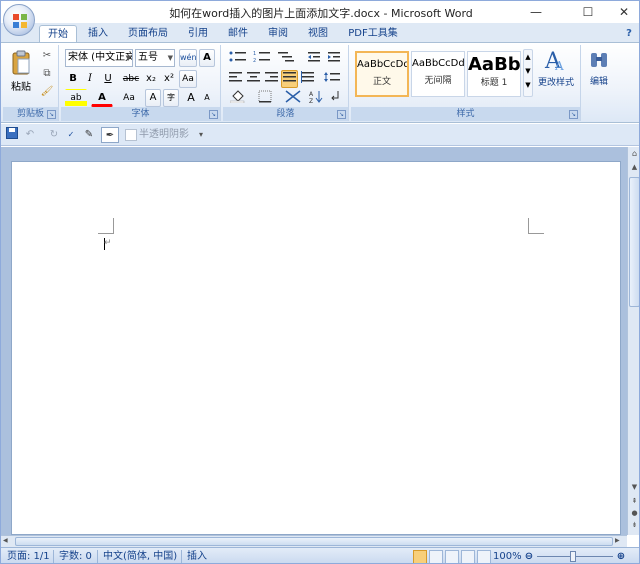  Describe the element at coordinates (286, 58) in the screenshot. I see `multilevel-list-button` at that location.